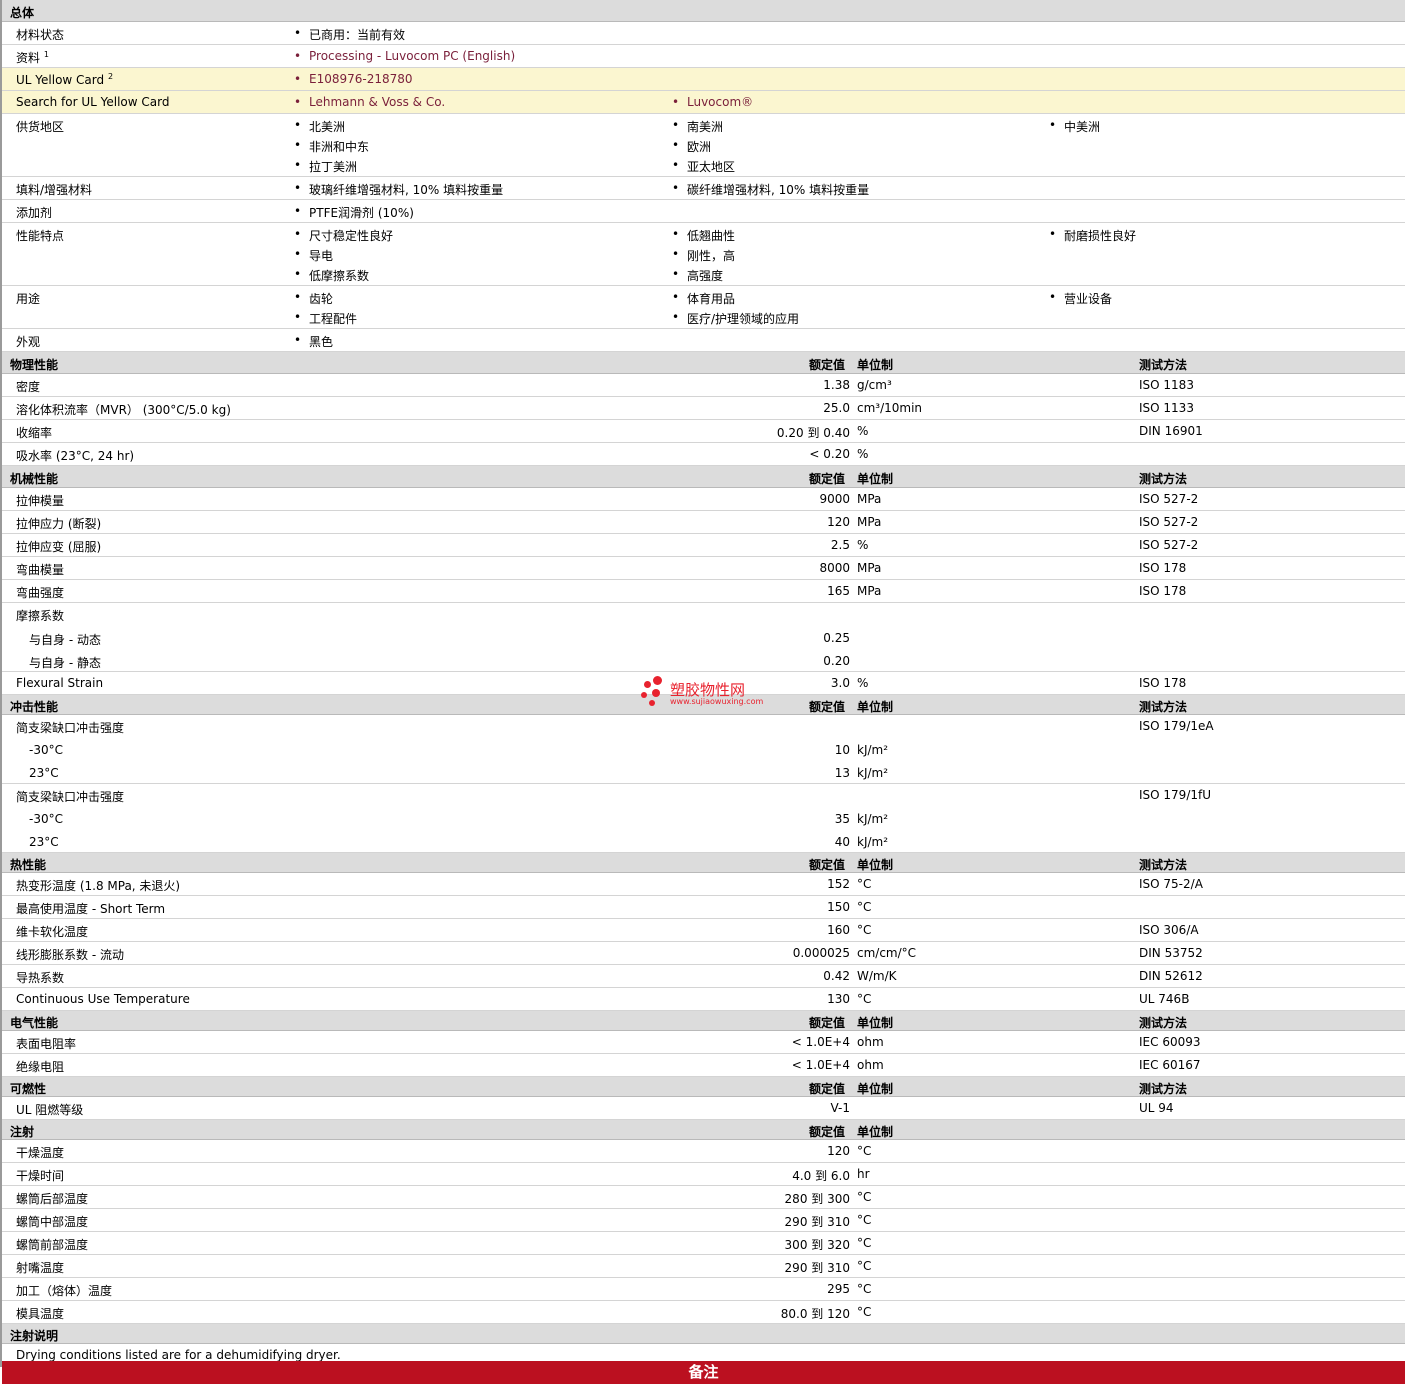  What do you see at coordinates (103, 999) in the screenshot?
I see `row-label: Continuous Use Temperature` at bounding box center [103, 999].